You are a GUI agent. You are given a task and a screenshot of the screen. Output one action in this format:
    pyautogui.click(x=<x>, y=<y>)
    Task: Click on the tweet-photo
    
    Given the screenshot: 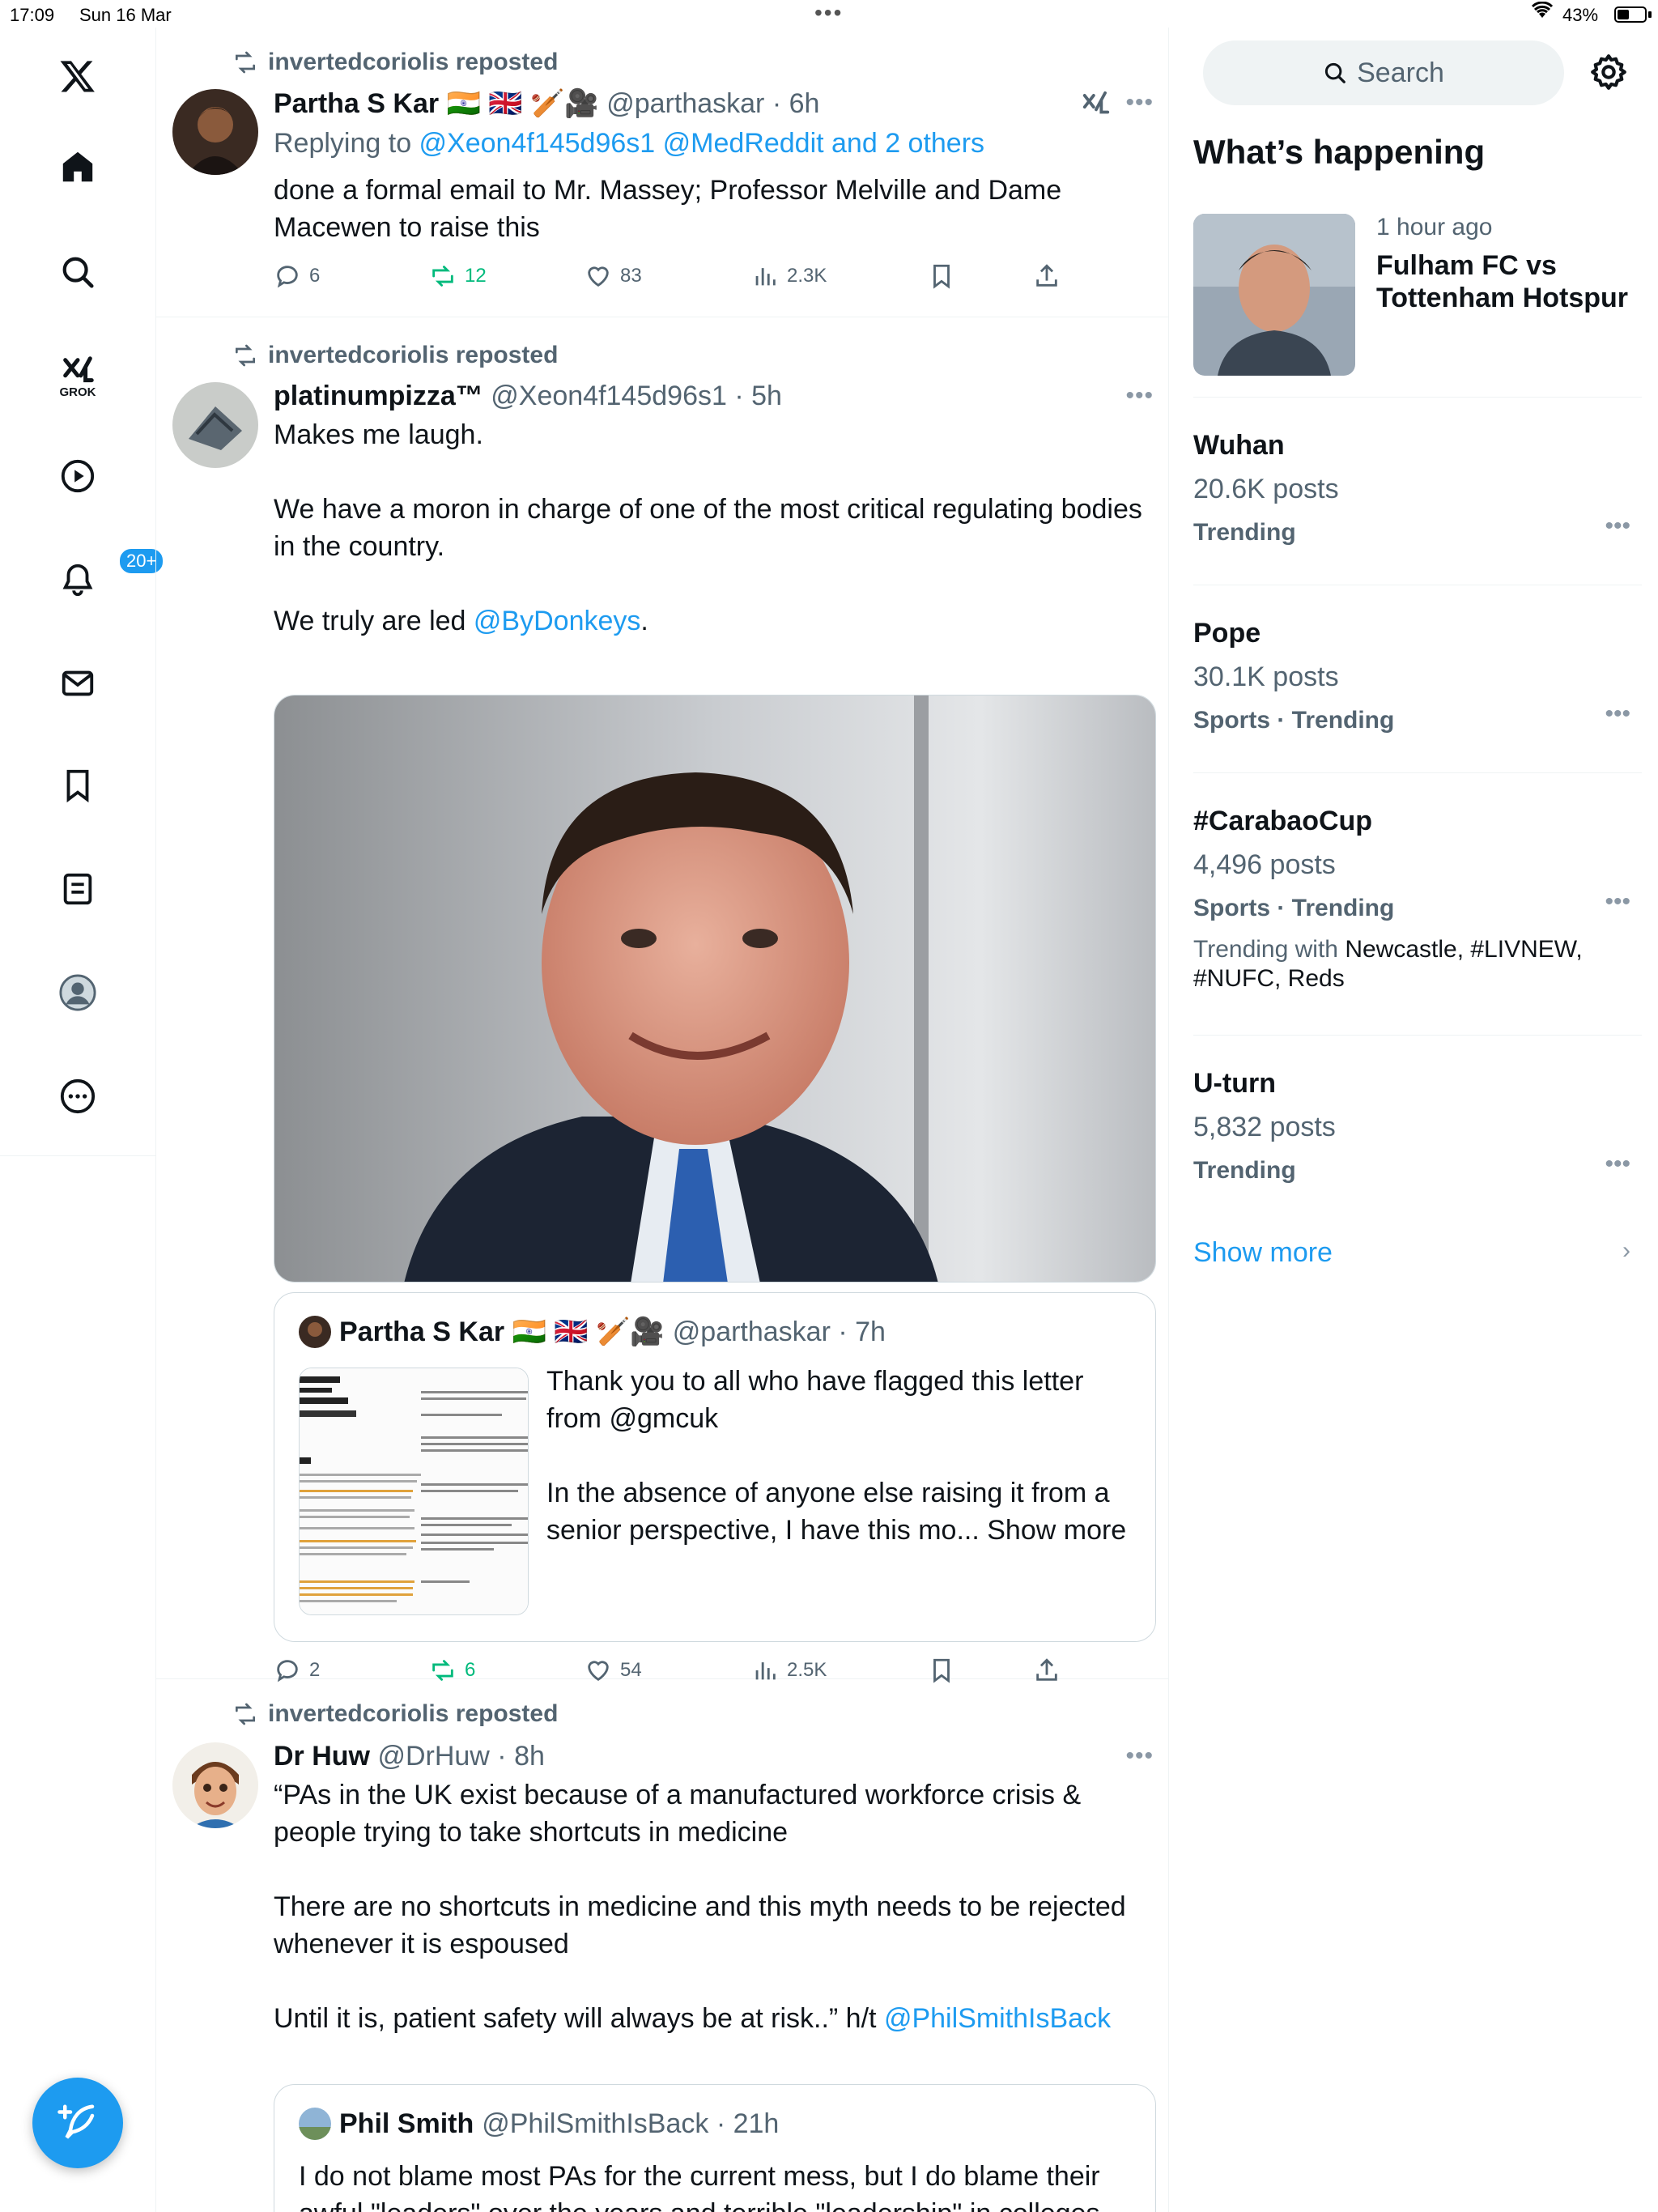 What is the action you would take?
    pyautogui.click(x=715, y=989)
    